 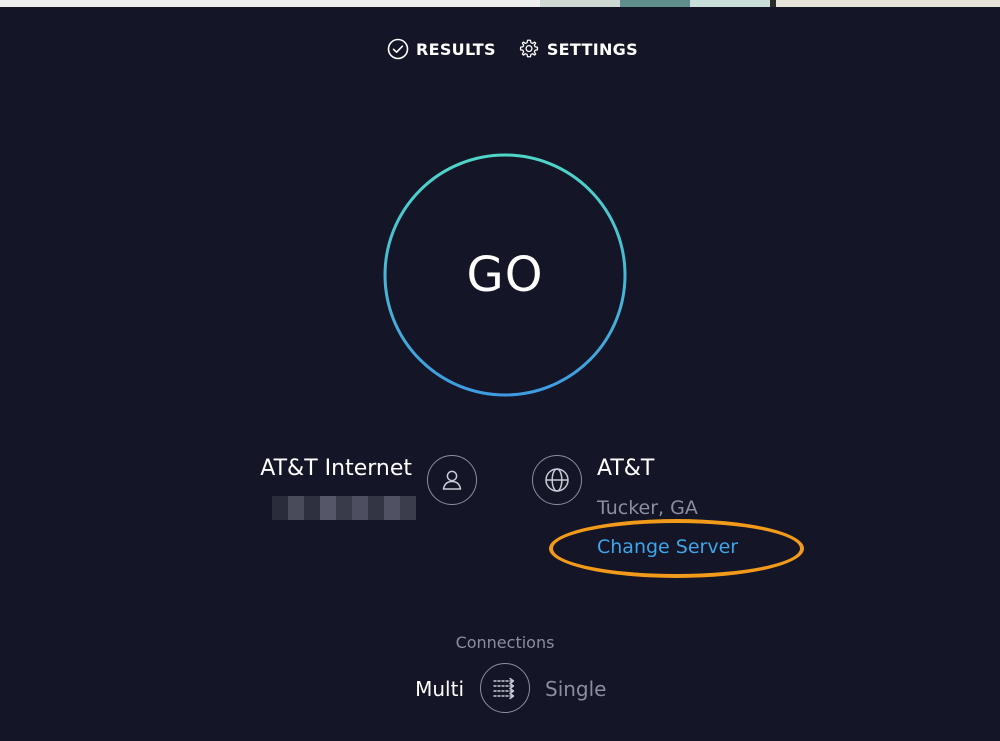 What do you see at coordinates (667, 547) in the screenshot?
I see `change-server-link: Change Server` at bounding box center [667, 547].